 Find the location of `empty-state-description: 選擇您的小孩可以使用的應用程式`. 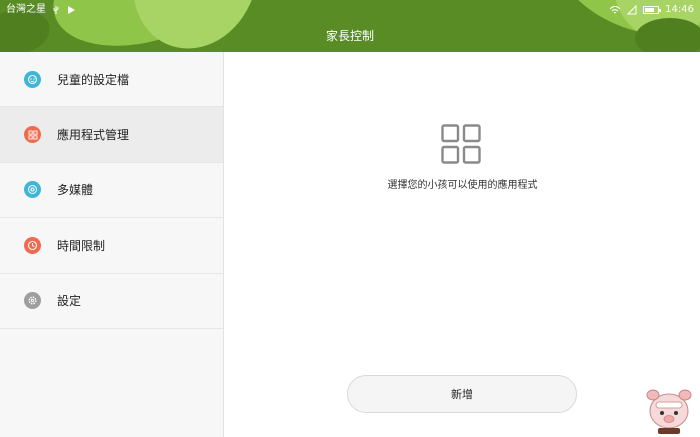

empty-state-description: 選擇您的小孩可以使用的應用程式 is located at coordinates (462, 185).